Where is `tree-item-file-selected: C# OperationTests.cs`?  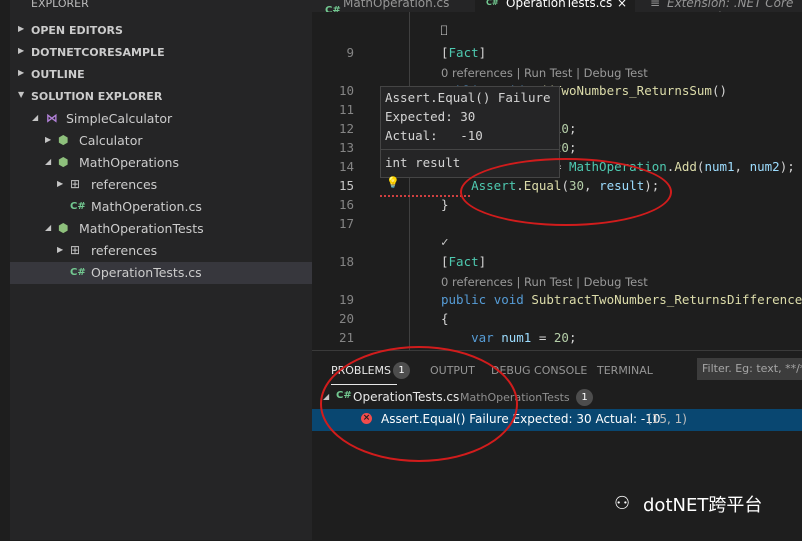 tree-item-file-selected: C# OperationTests.cs is located at coordinates (161, 273).